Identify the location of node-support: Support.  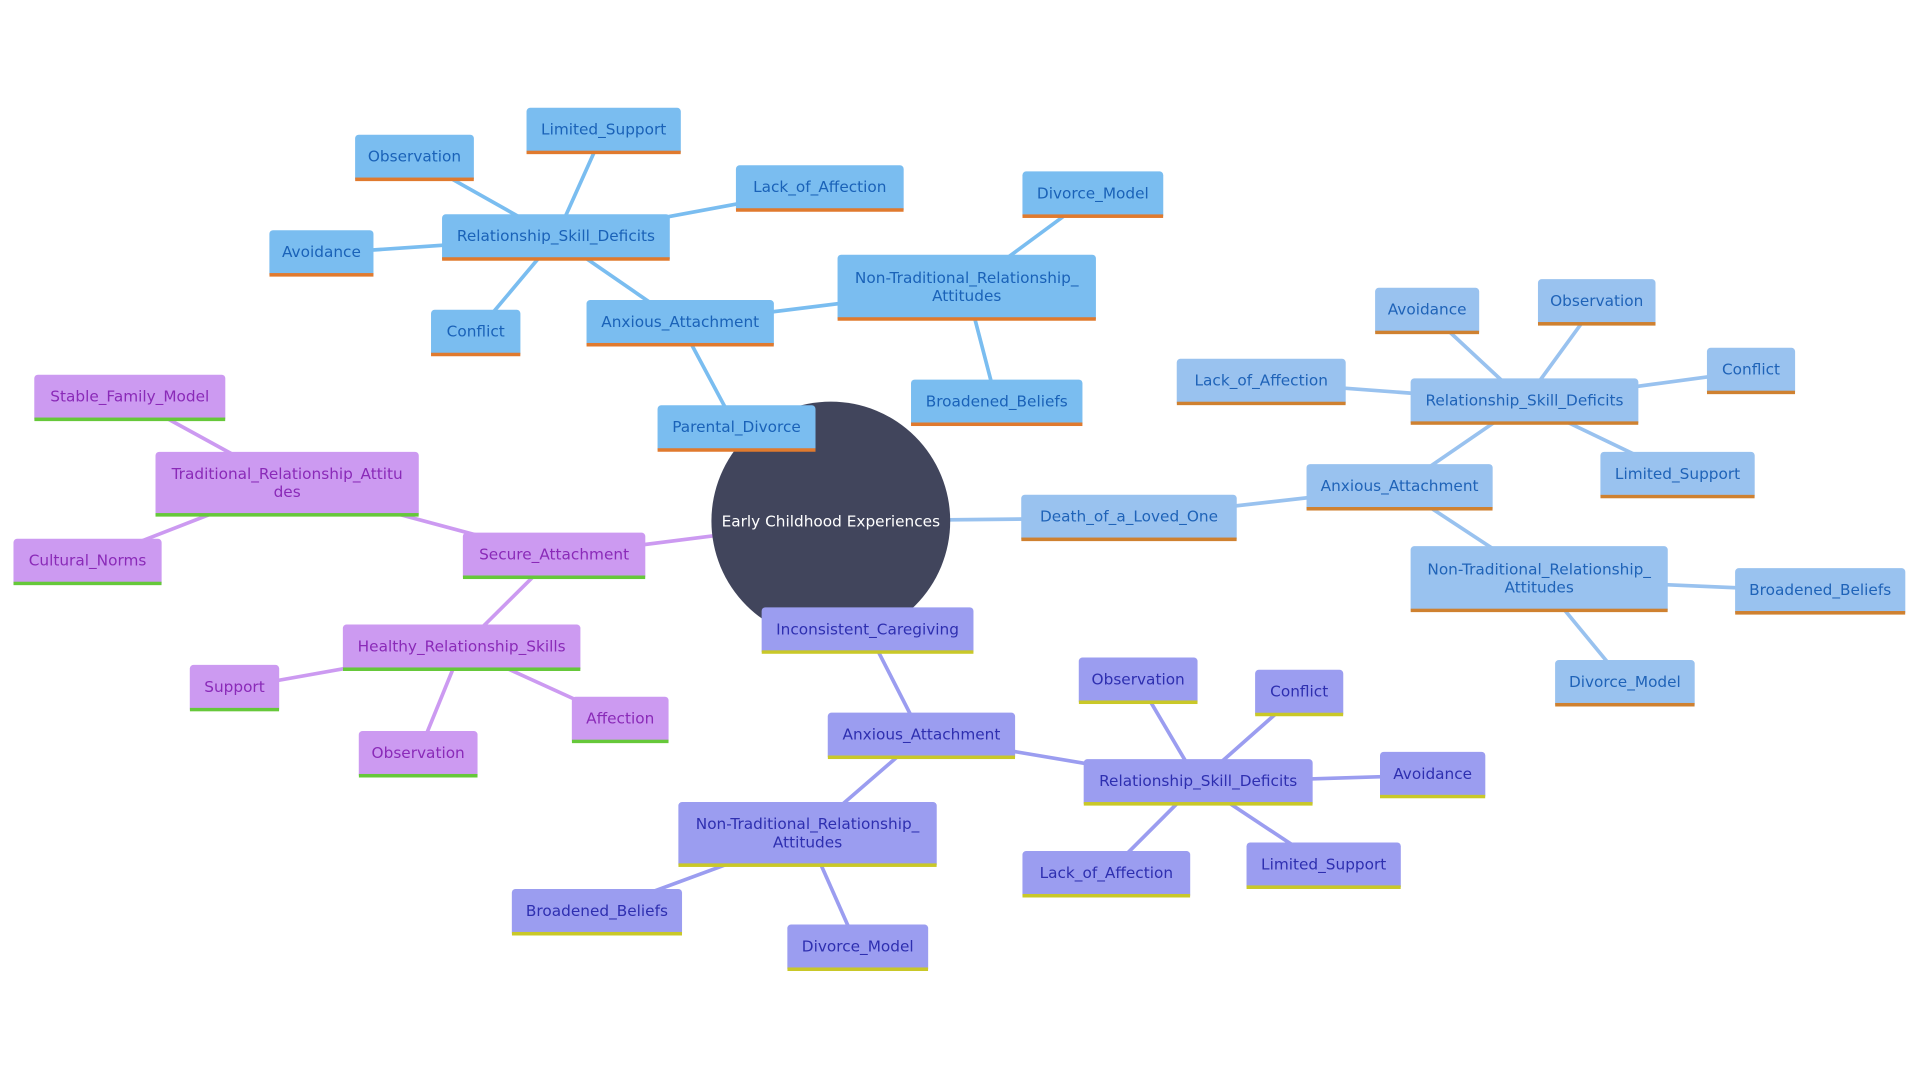
(234, 688).